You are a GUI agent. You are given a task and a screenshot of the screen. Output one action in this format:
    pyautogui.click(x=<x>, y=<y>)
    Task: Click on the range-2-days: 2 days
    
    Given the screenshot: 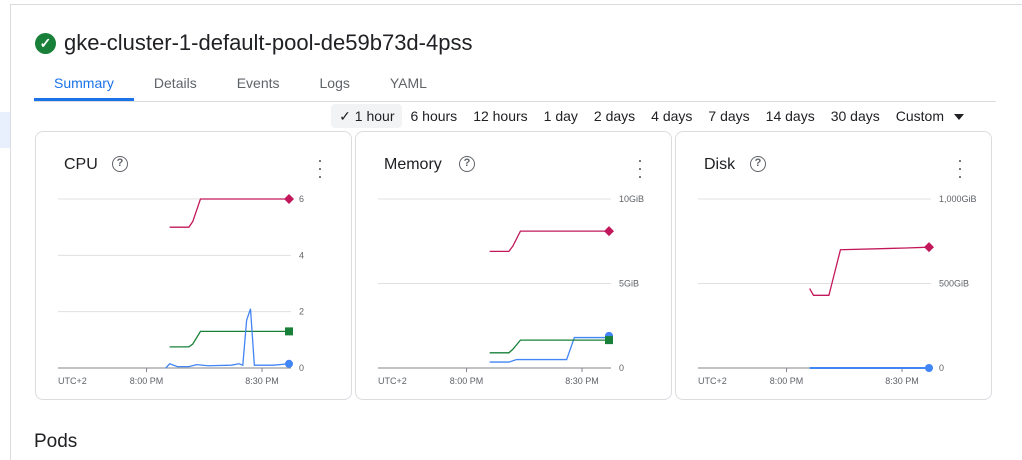 What is the action you would take?
    pyautogui.click(x=614, y=116)
    